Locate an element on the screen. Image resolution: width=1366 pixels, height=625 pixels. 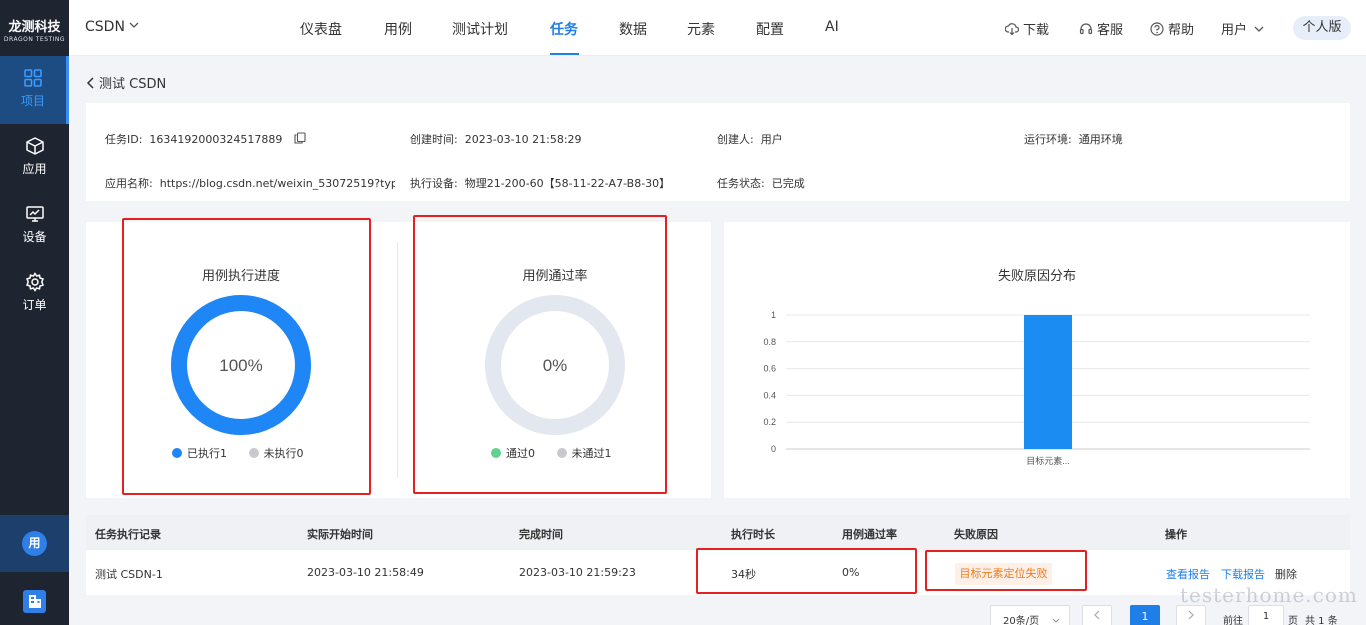
y-tick-label: 0.6 is located at coordinates (769, 369).